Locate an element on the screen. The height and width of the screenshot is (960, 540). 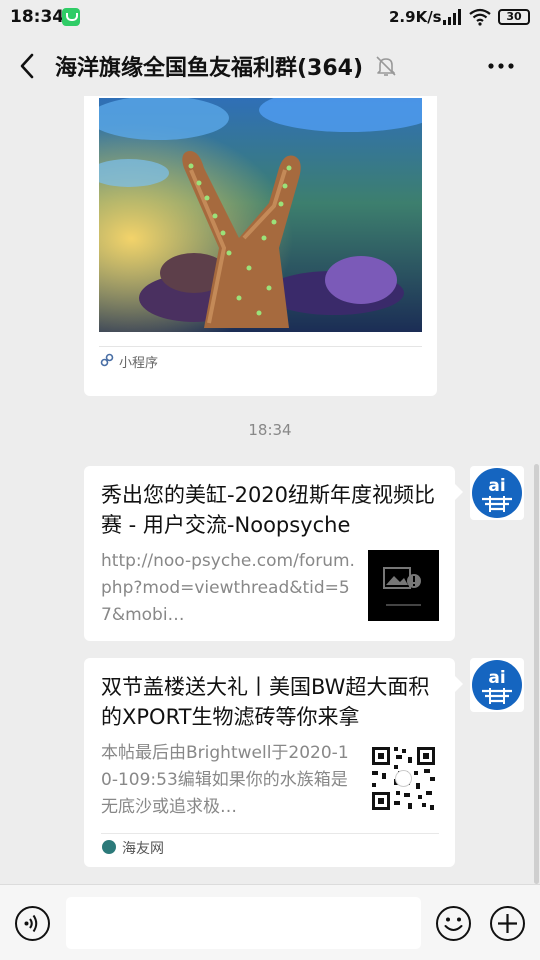
mini-program-label: 小程序 is located at coordinates (139, 363).